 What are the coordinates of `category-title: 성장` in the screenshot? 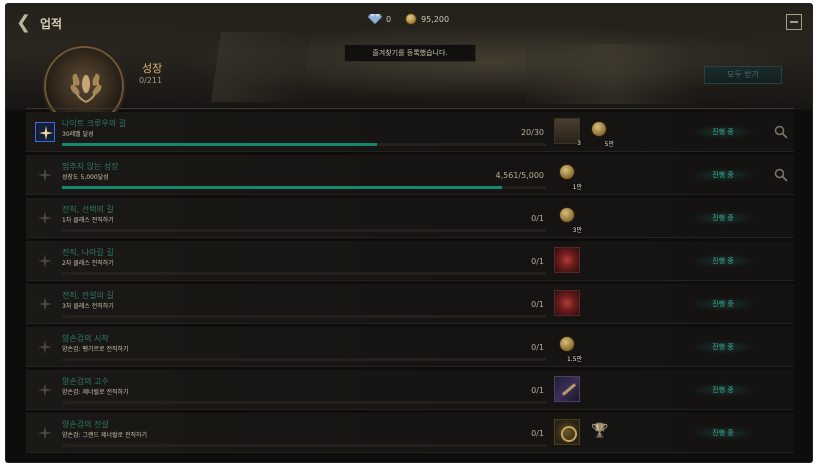 It's located at (152, 68).